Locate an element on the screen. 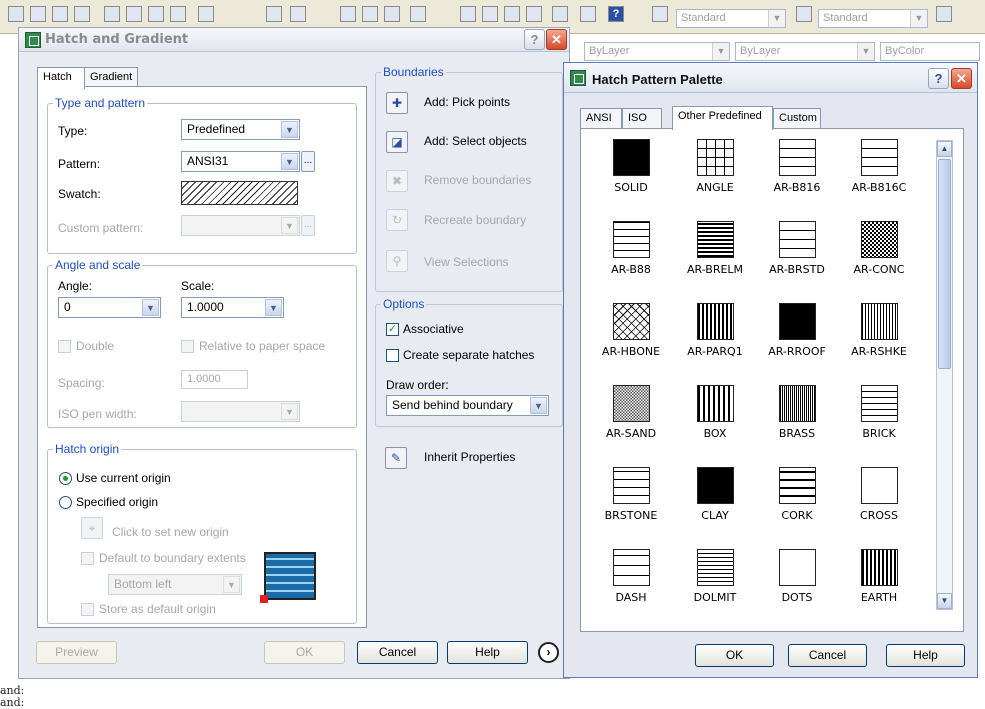 Image resolution: width=985 pixels, height=709 pixels. specified-radio is located at coordinates (65, 502).